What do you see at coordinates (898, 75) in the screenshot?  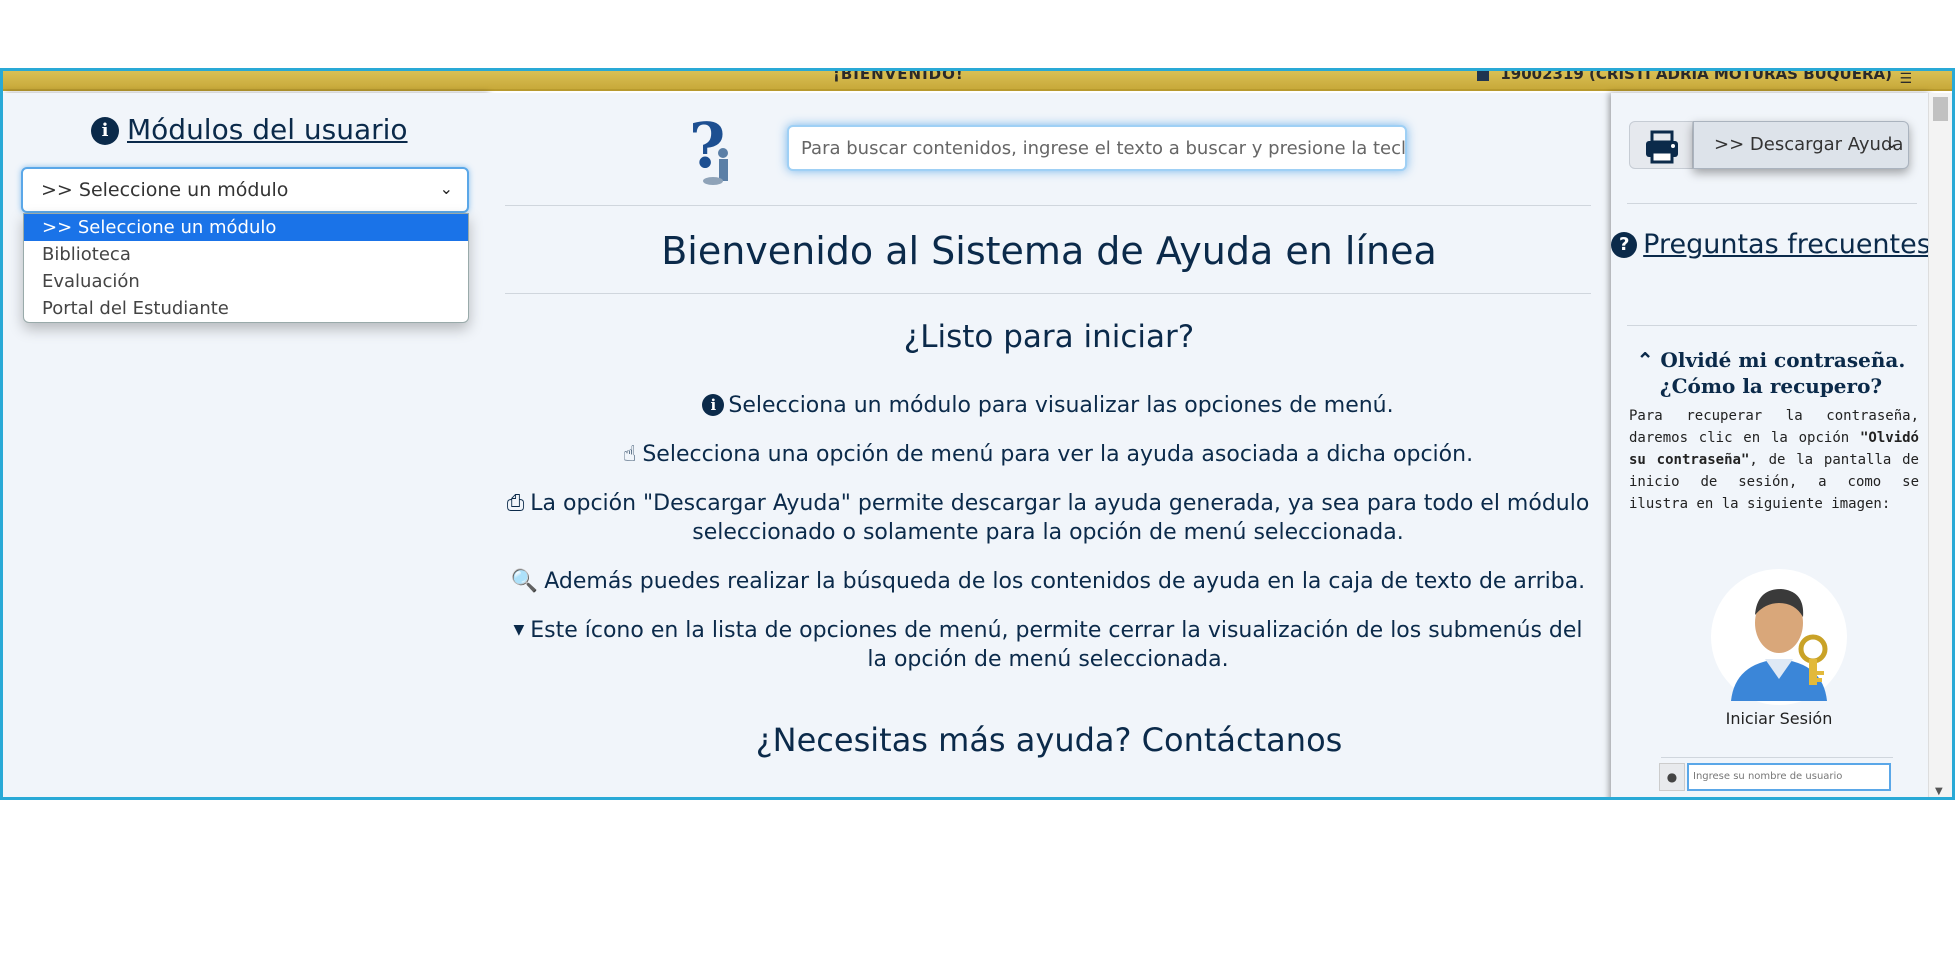 I see `welcome-text: ¡BIENVENIDO!` at bounding box center [898, 75].